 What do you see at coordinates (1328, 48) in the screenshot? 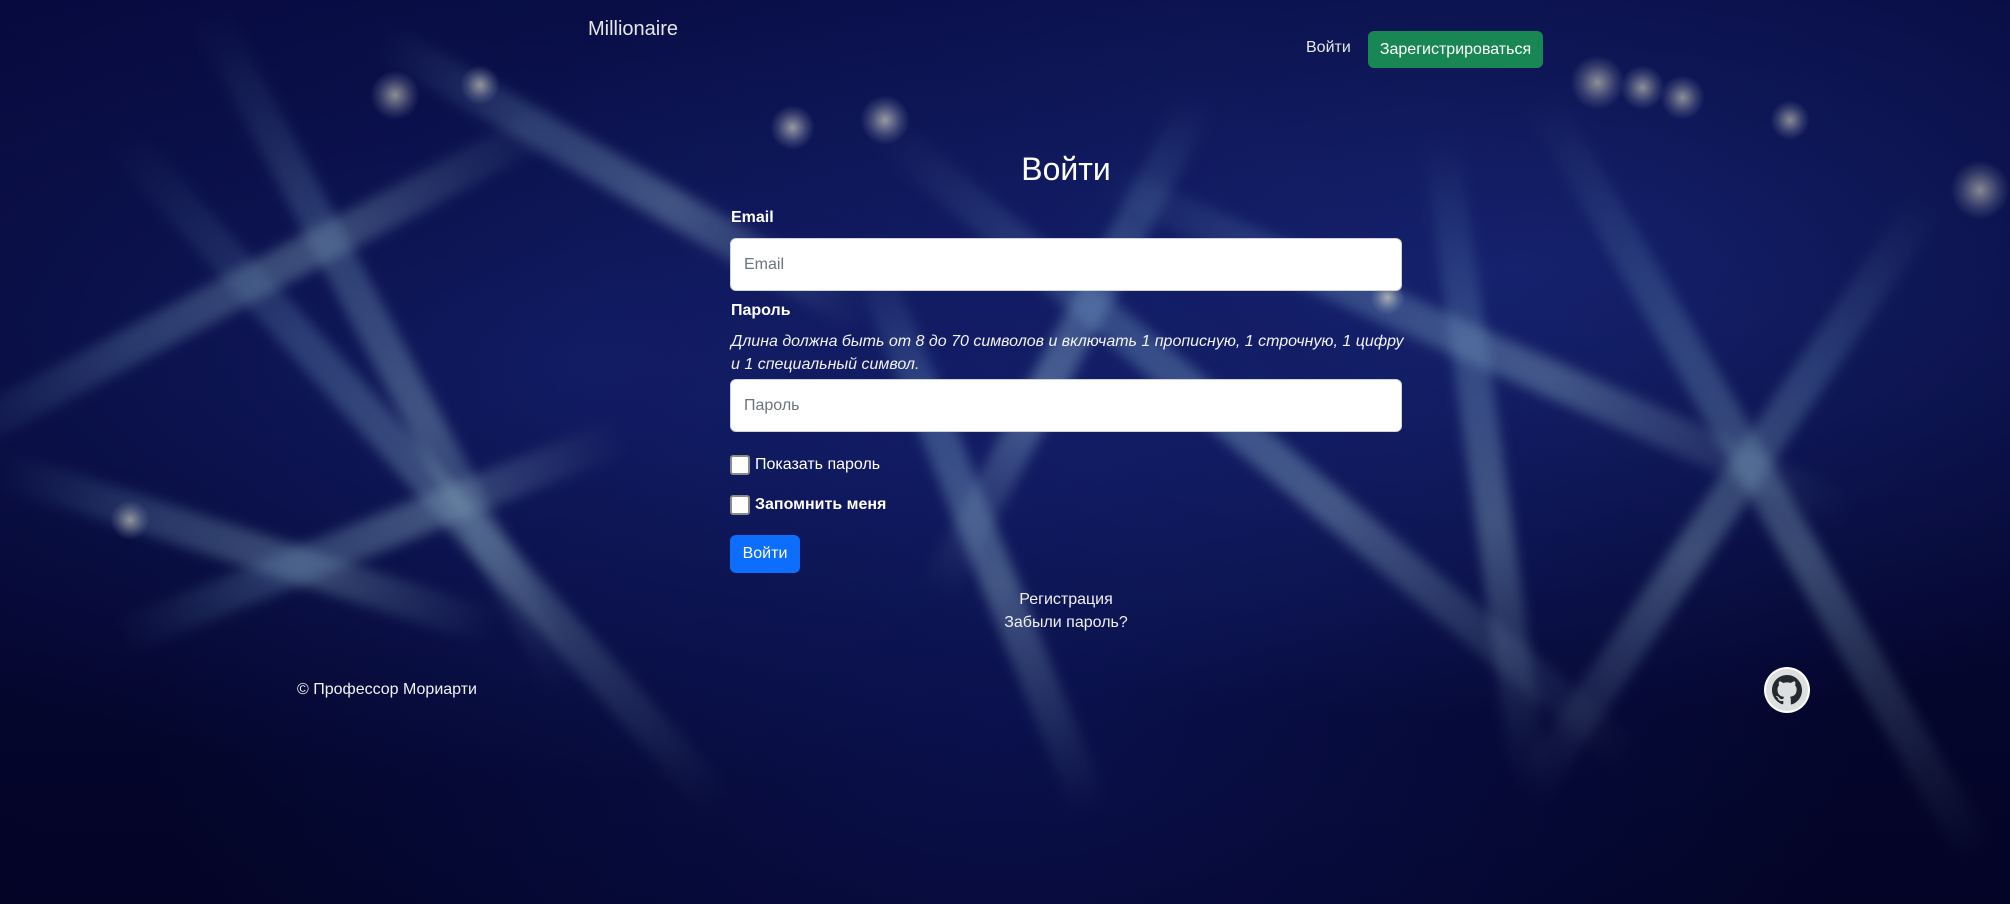
I see `nav-login-link: Войти` at bounding box center [1328, 48].